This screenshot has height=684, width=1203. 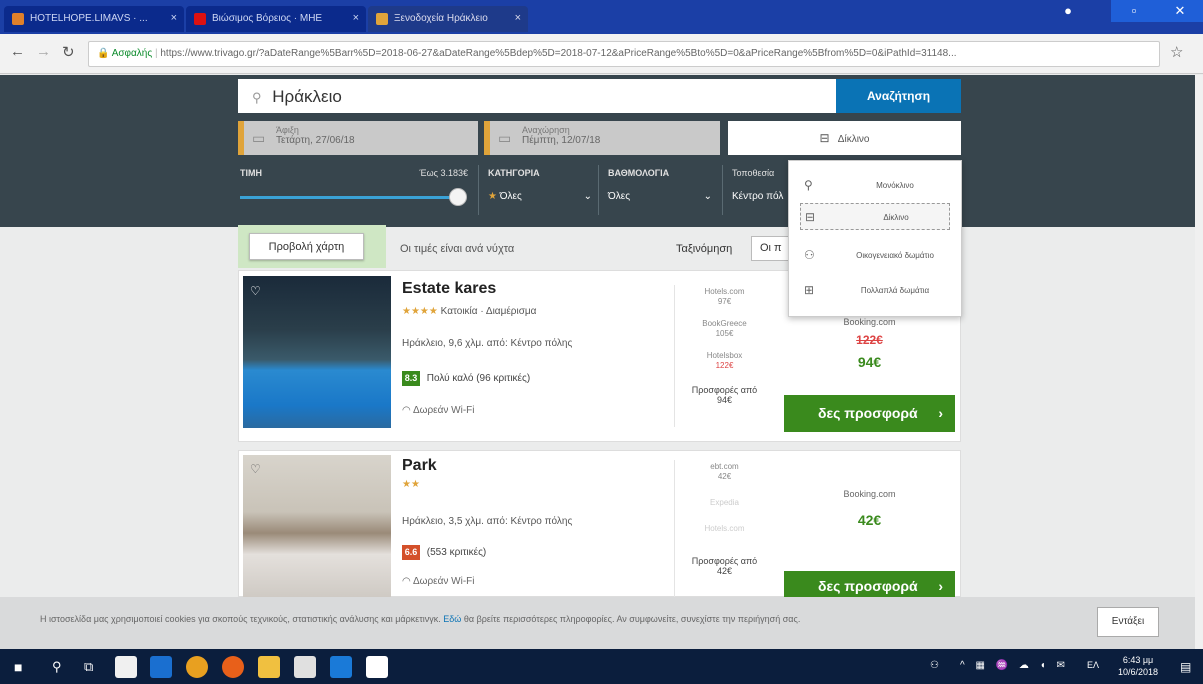 What do you see at coordinates (660, 196) in the screenshot?
I see `rating-filter-select: Όλες ⌄` at bounding box center [660, 196].